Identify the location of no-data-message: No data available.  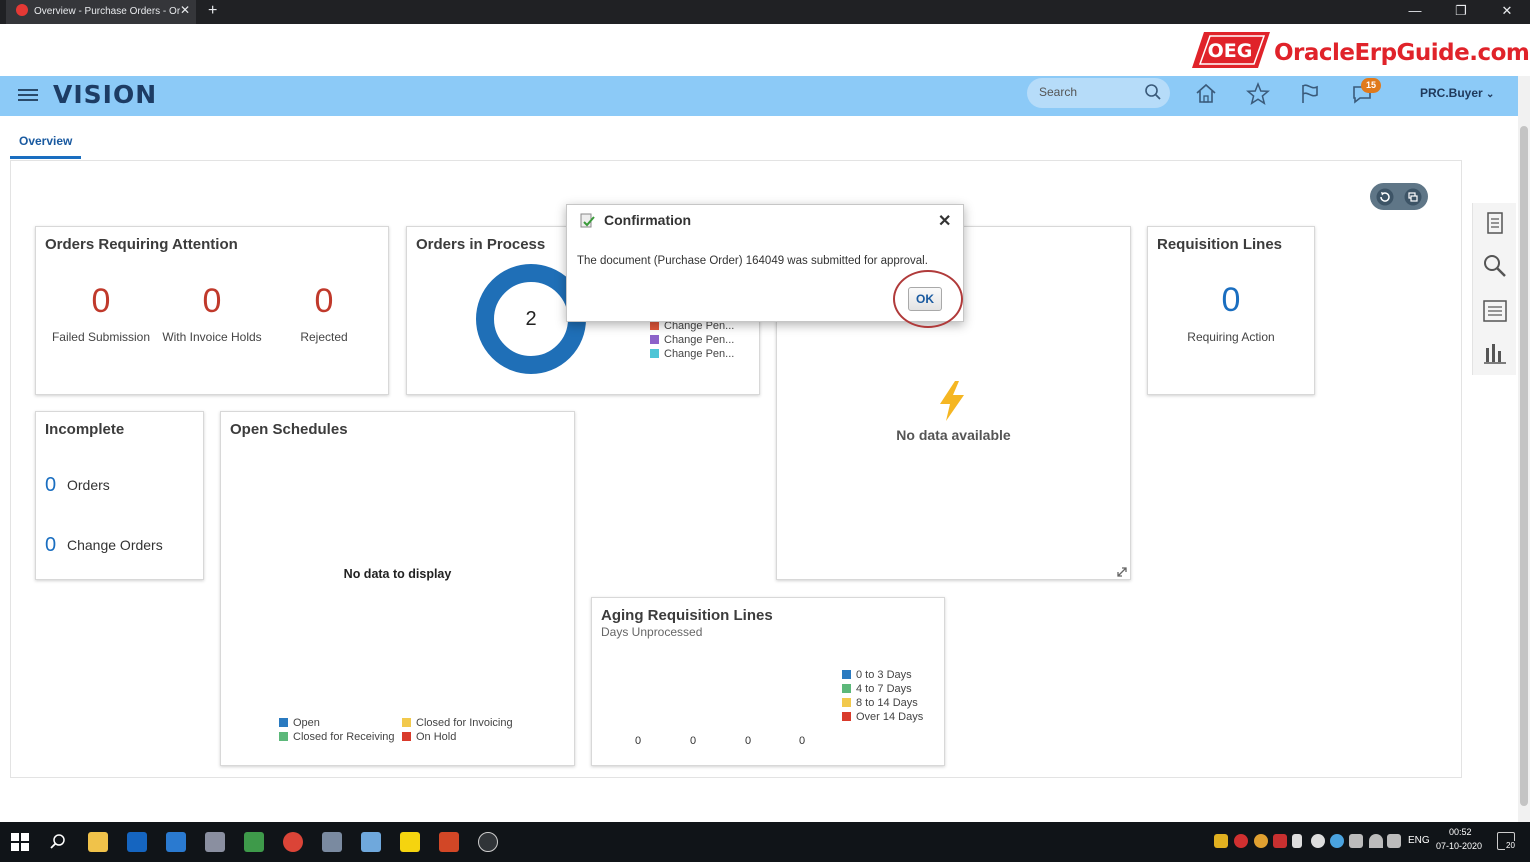
(953, 435).